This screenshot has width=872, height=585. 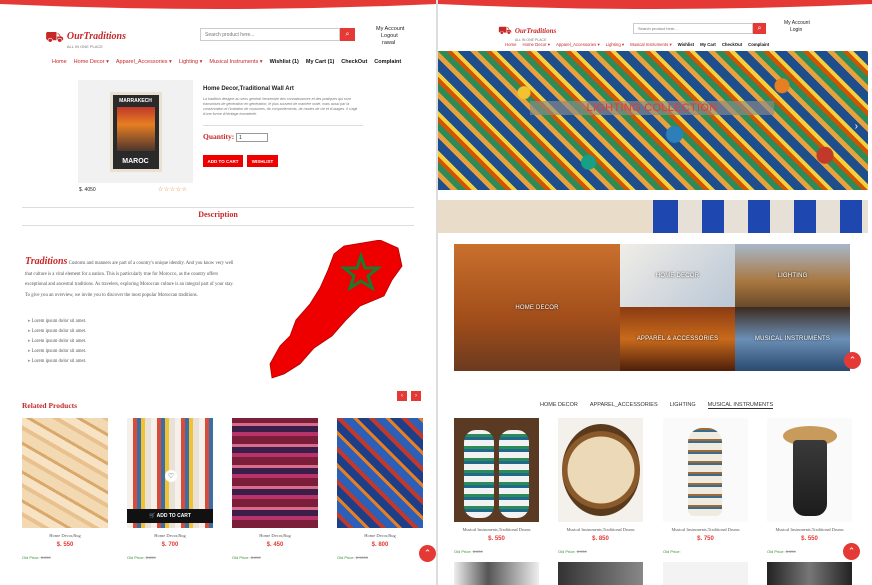 What do you see at coordinates (262, 161) in the screenshot?
I see `wishlist-button: WISHLIST` at bounding box center [262, 161].